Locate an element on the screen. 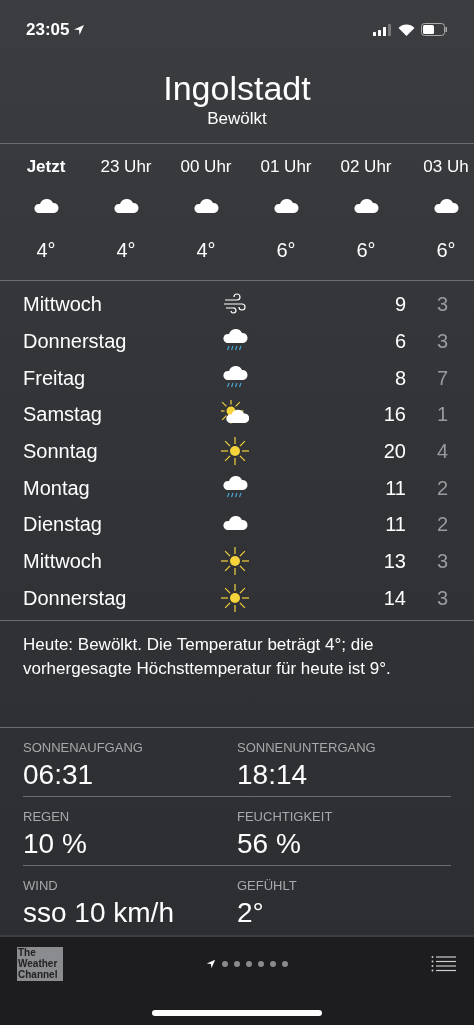  high-temperature: 8 is located at coordinates (399, 378).